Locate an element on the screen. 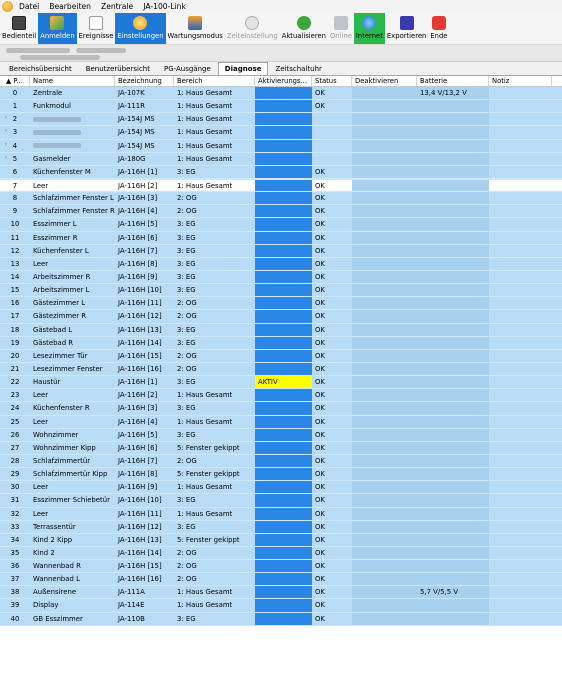 Image resolution: width=562 pixels, height=684 pixels. cell-position: 36 is located at coordinates (15, 566).